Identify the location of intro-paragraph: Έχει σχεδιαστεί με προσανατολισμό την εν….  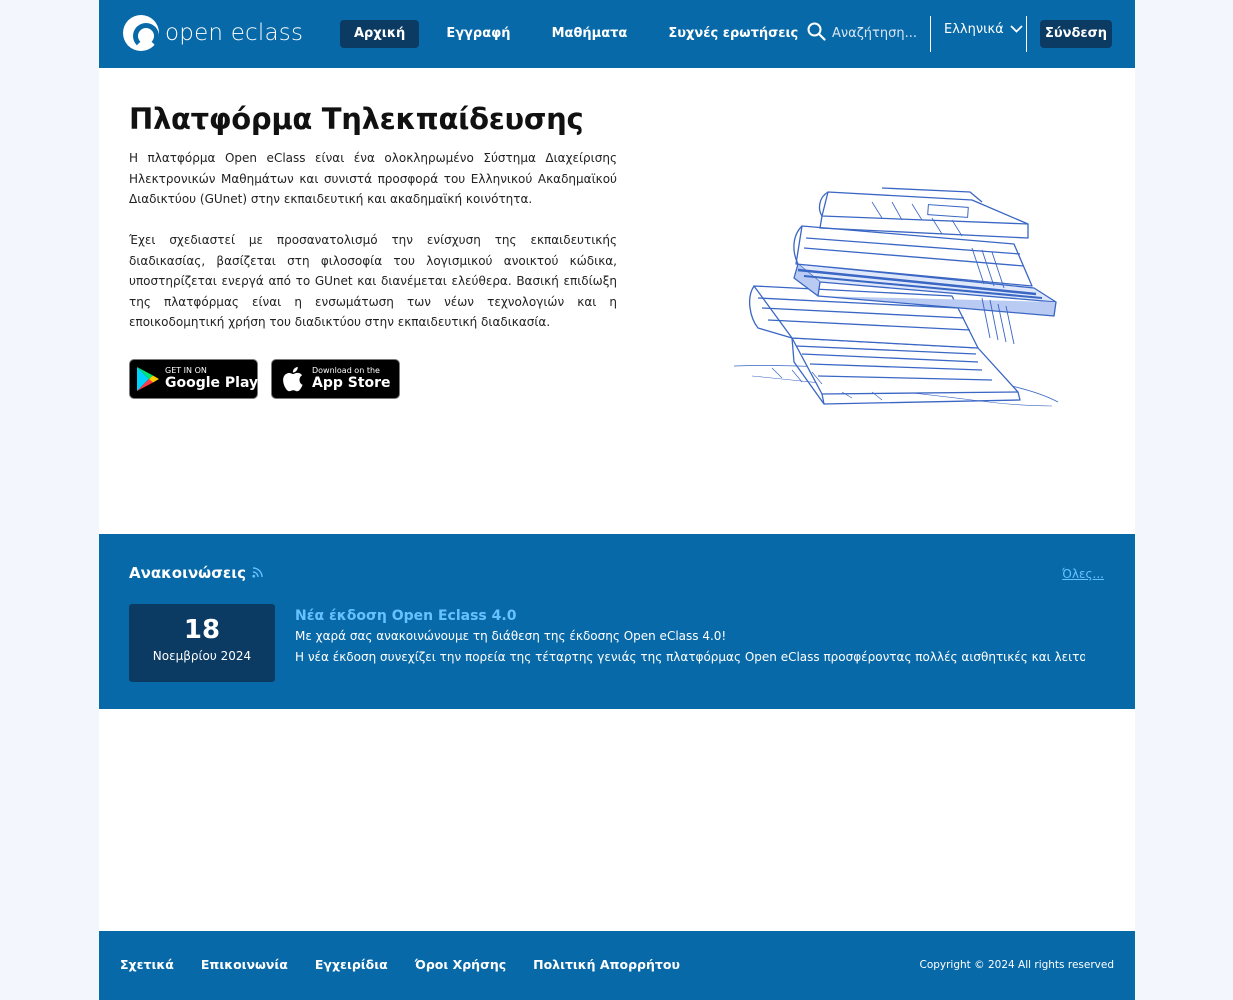
(373, 281).